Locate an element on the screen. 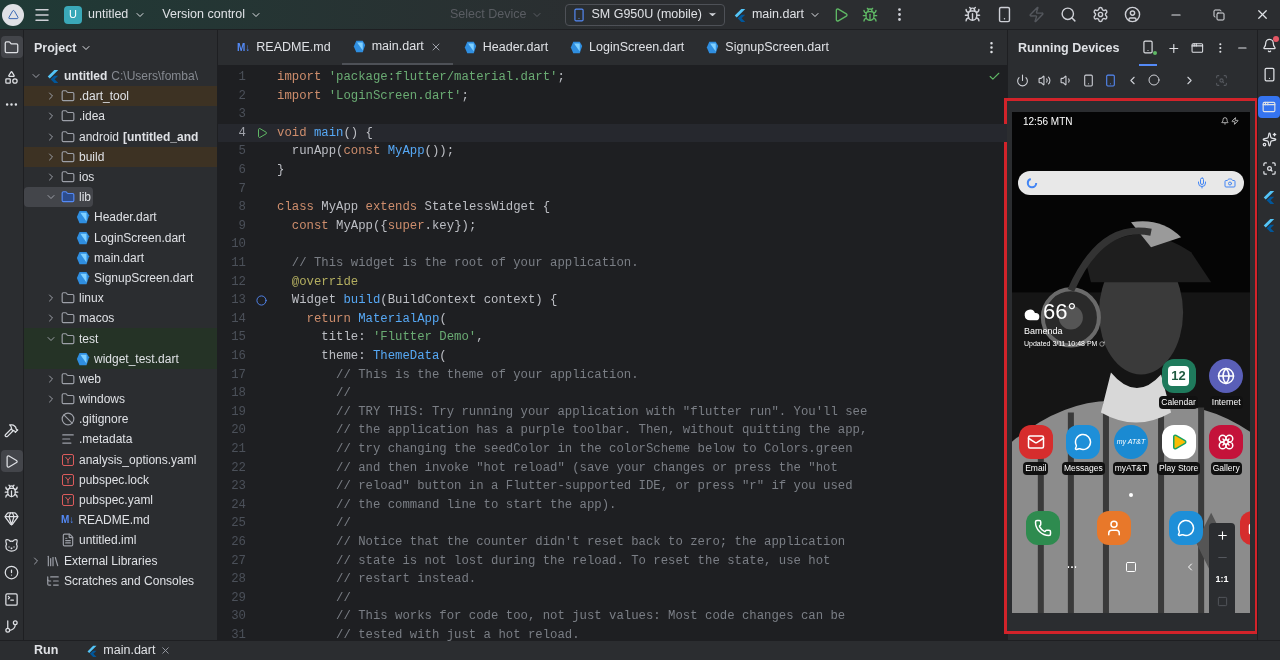 This screenshot has width=1280, height=660. phone-icon is located at coordinates (1148, 47).